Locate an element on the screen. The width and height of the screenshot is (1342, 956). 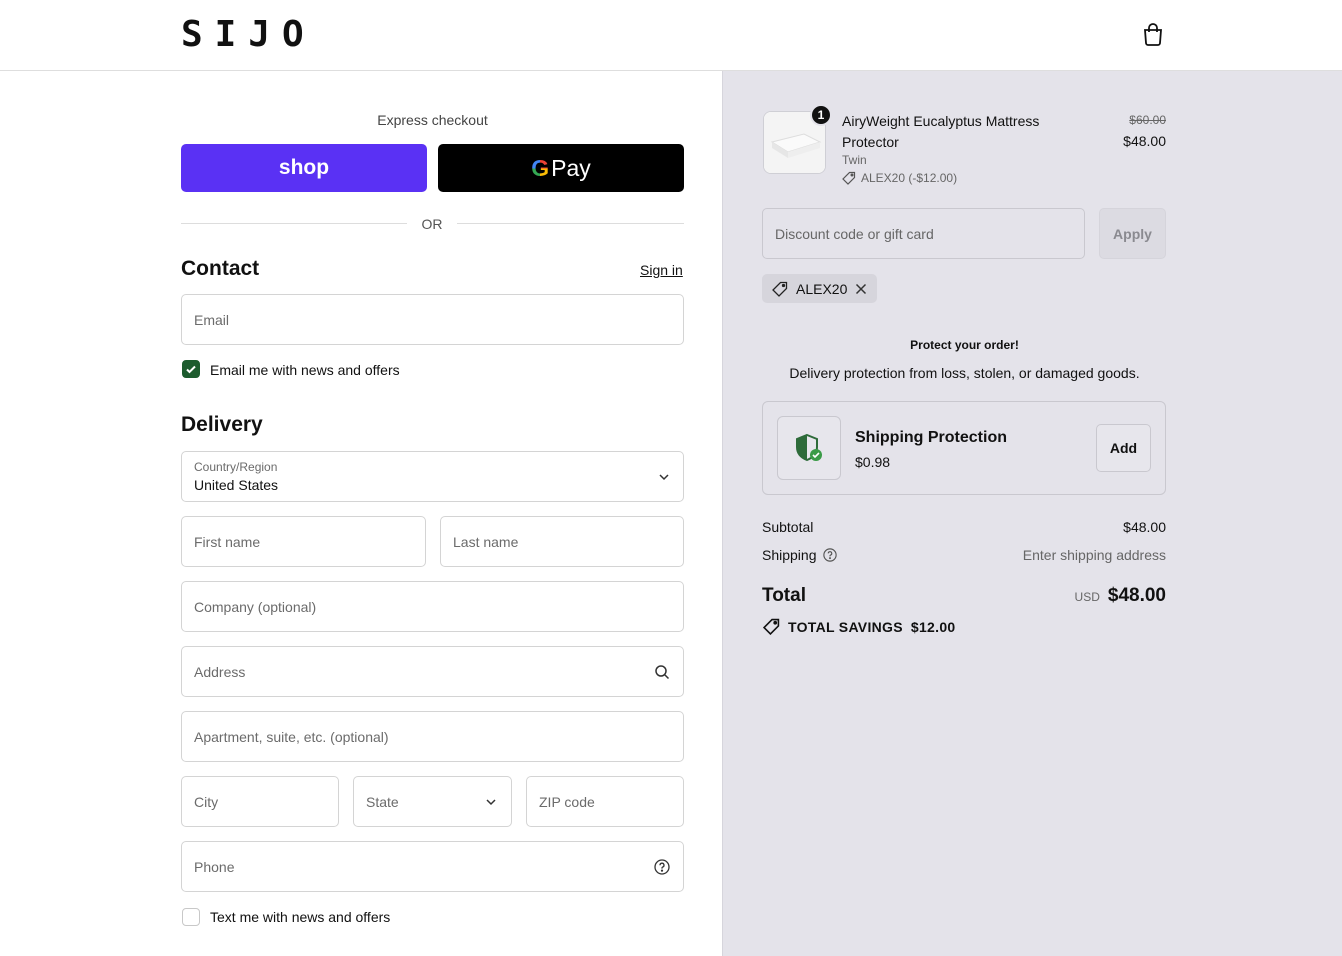
apartment-placeholder: Apartment, suite, etc. (optional) is located at coordinates (291, 737).